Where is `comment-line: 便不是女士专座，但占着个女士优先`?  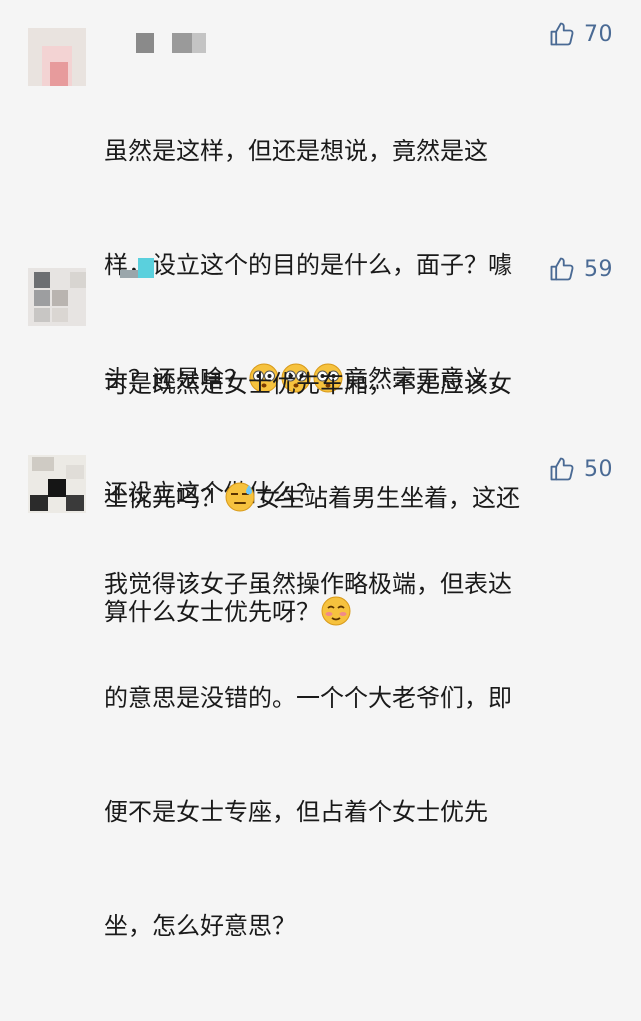
comment-line: 便不是女士专座，但占着个女士优先 is located at coordinates (296, 812).